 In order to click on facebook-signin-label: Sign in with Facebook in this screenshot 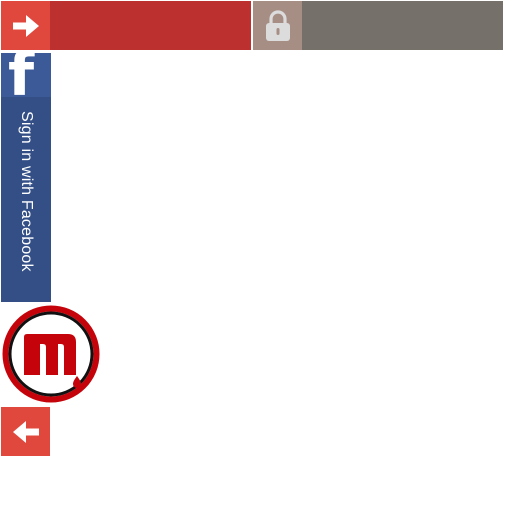, I will do `click(26, 191)`.